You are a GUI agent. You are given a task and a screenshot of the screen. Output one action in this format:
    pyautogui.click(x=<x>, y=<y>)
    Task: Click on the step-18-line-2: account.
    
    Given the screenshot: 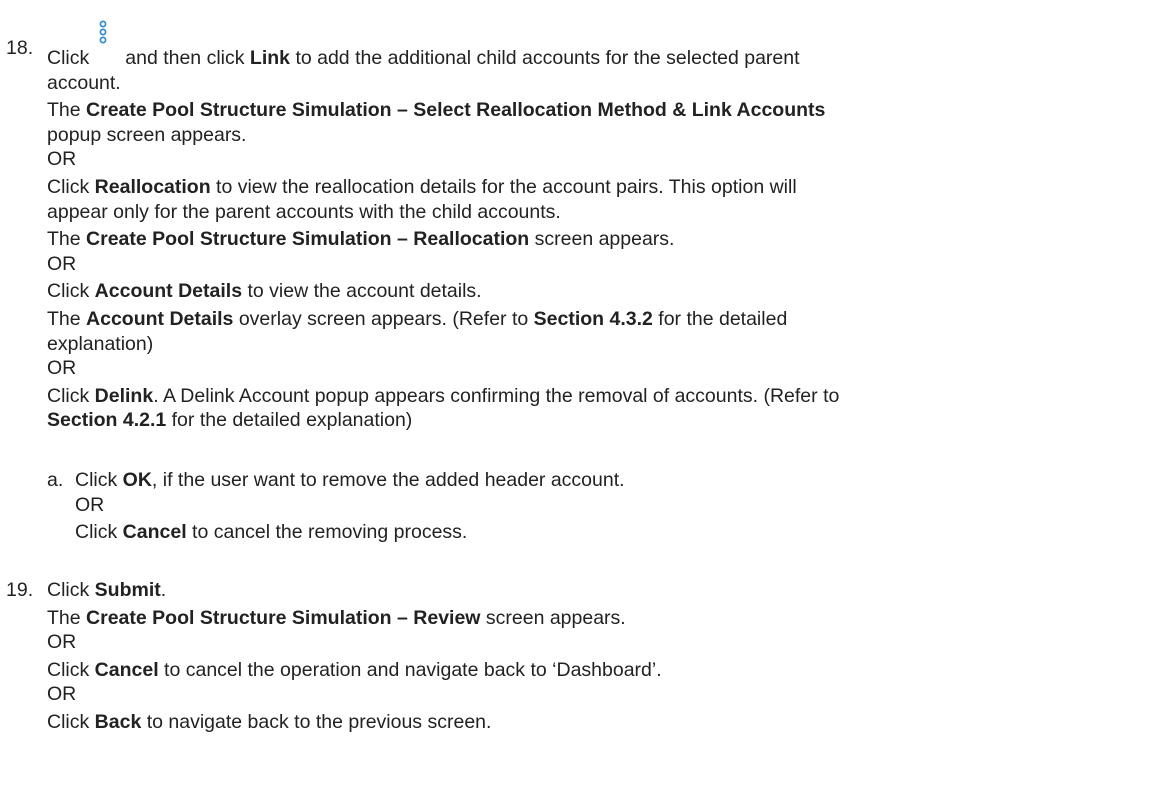 What is the action you would take?
    pyautogui.click(x=84, y=82)
    